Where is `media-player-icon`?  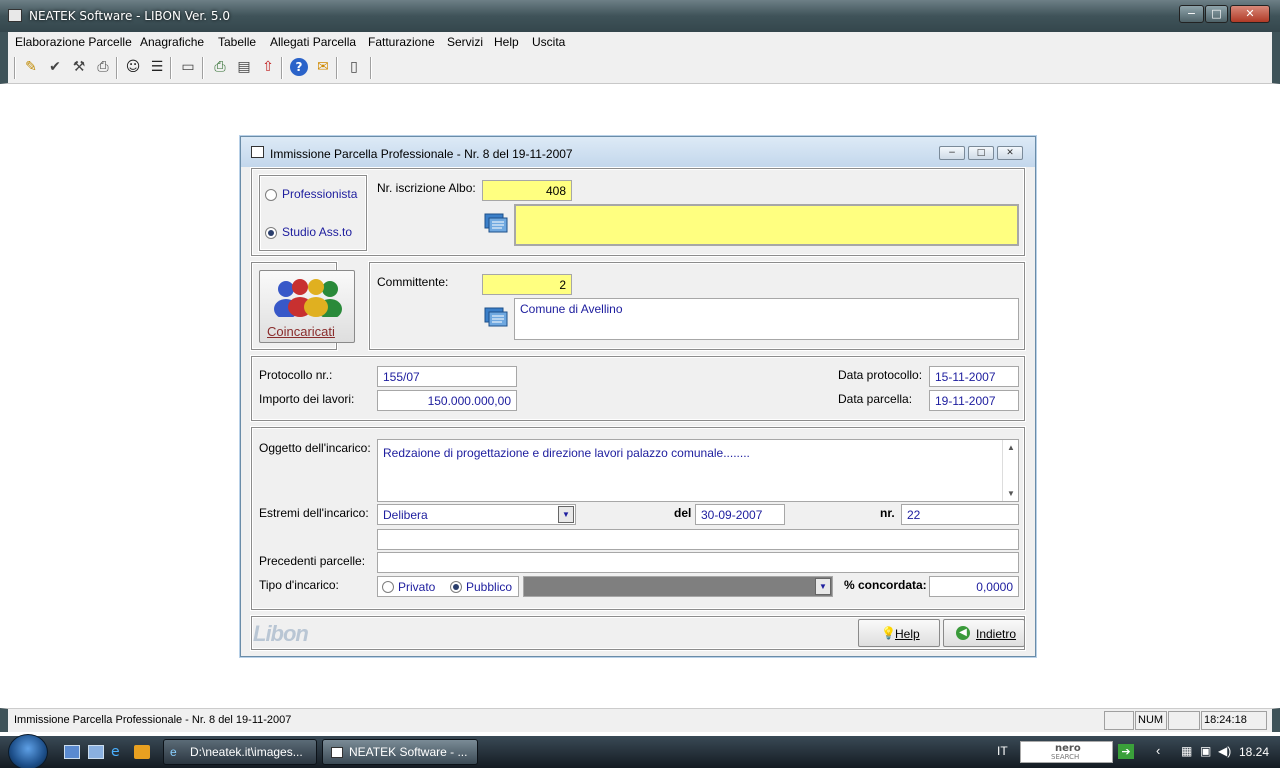
media-player-icon is located at coordinates (142, 752).